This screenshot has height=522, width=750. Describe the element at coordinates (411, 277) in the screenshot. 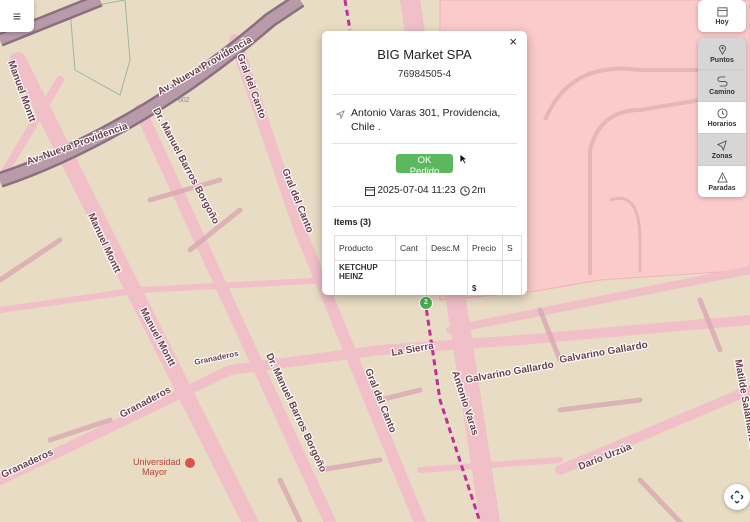

I see `cell-cant` at that location.